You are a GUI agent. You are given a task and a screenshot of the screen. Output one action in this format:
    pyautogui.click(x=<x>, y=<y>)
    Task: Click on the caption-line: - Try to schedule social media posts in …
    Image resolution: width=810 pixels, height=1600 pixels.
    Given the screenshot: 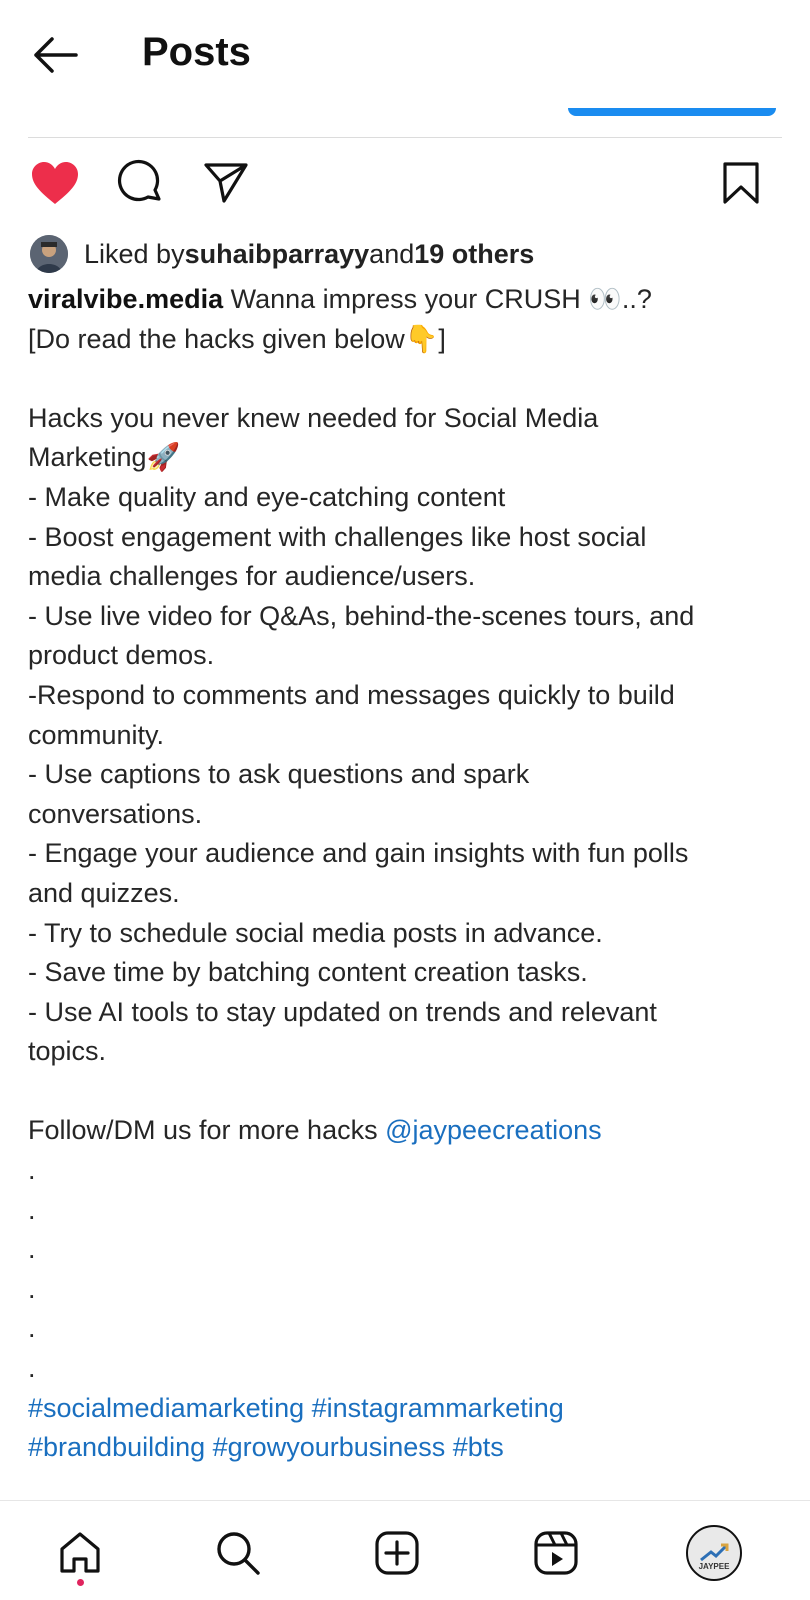 What is the action you would take?
    pyautogui.click(x=315, y=932)
    